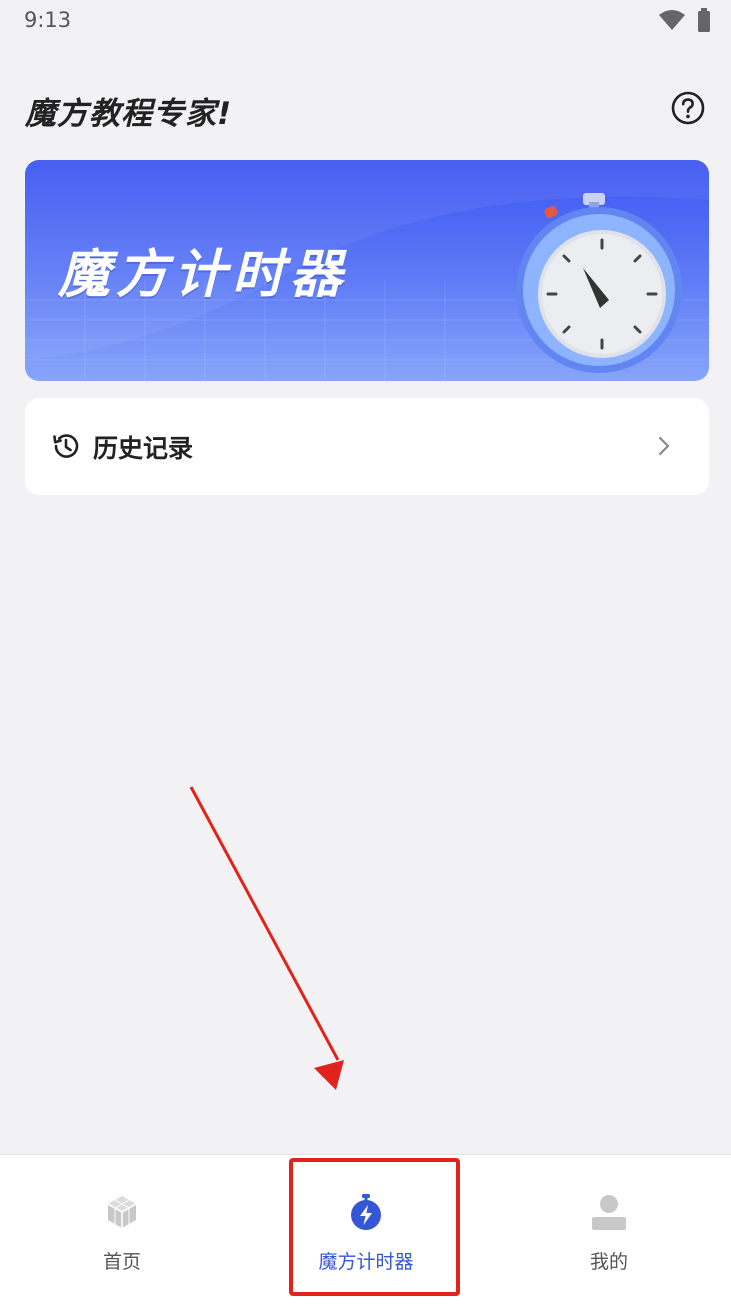 The width and height of the screenshot is (731, 1304). Describe the element at coordinates (672, 20) in the screenshot. I see `wifi-icon` at that location.